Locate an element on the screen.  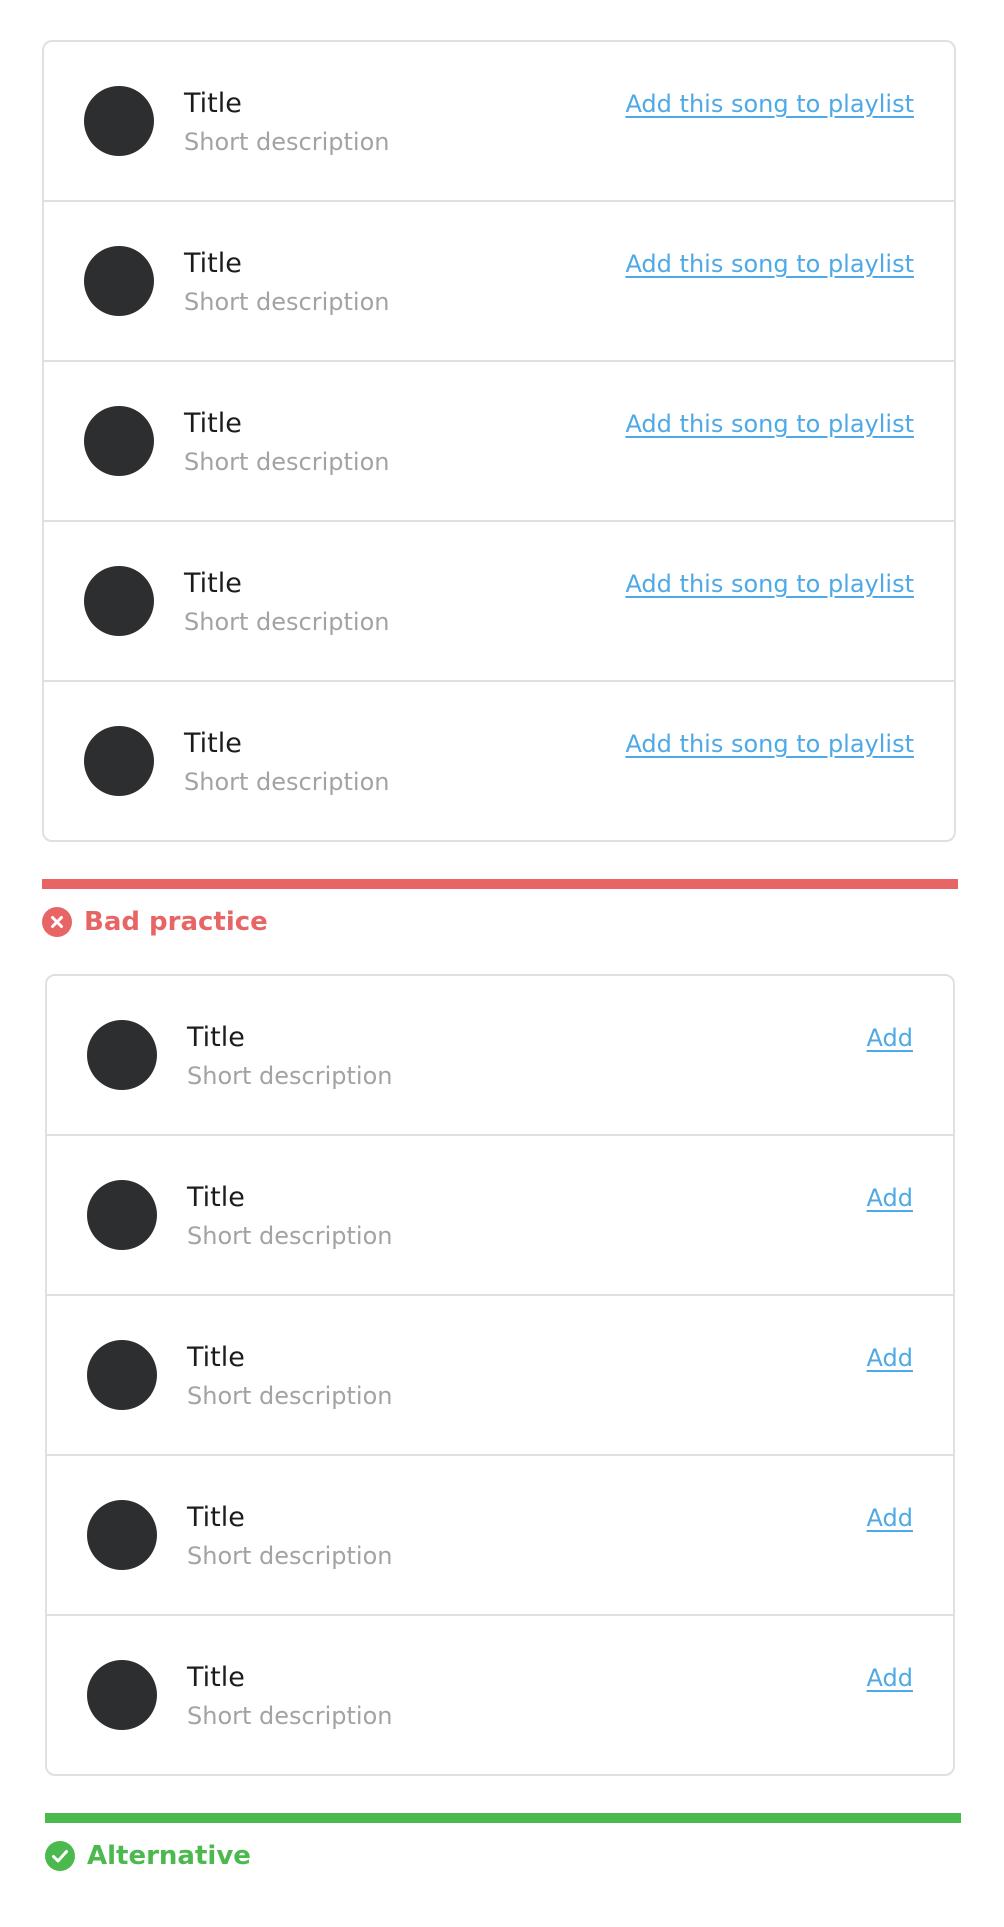
verdict-text: Alternative is located at coordinates (169, 1856).